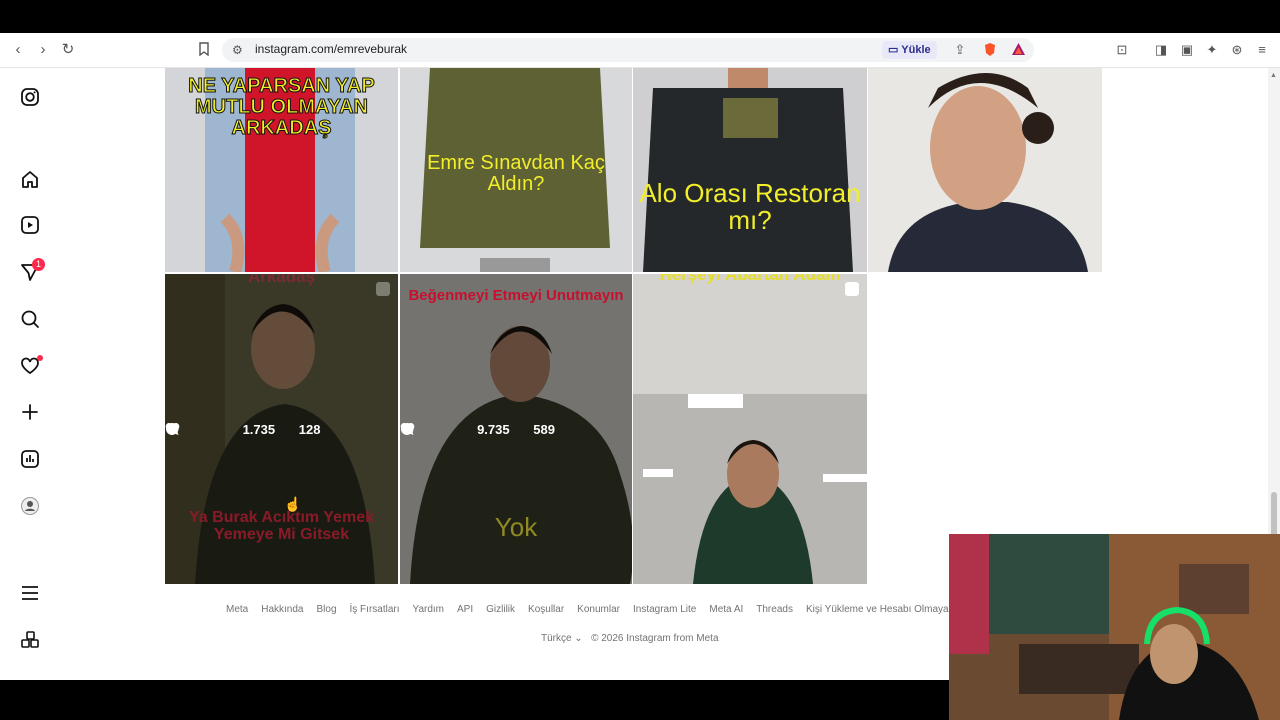  Describe the element at coordinates (546, 609) in the screenshot. I see `footer-link: Koşullar` at that location.